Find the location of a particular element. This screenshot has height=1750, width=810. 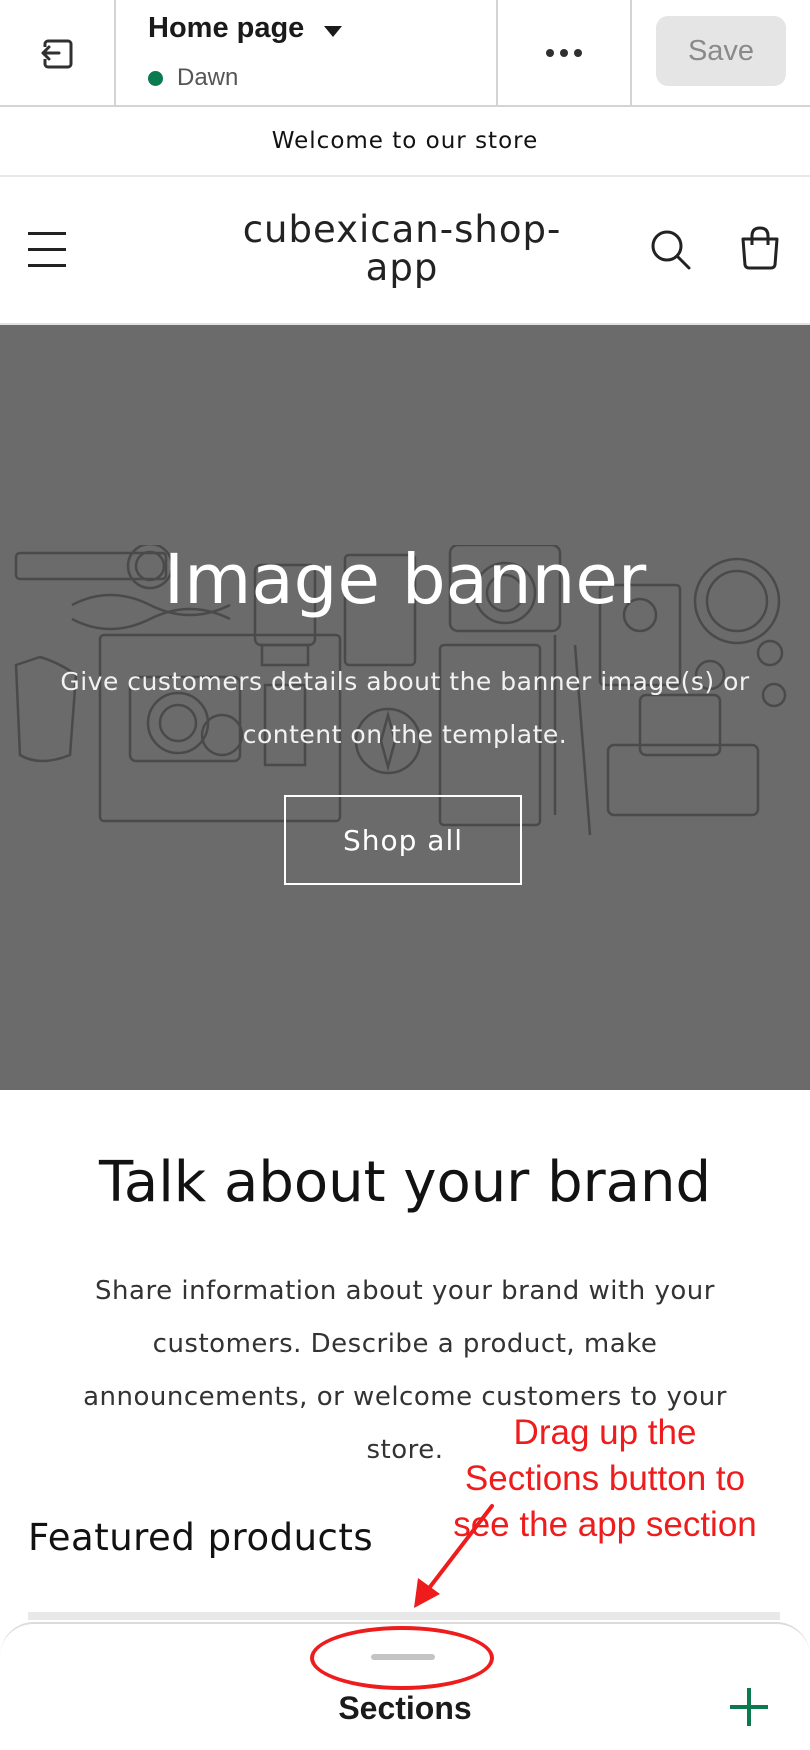

exit-button is located at coordinates (58, 52).